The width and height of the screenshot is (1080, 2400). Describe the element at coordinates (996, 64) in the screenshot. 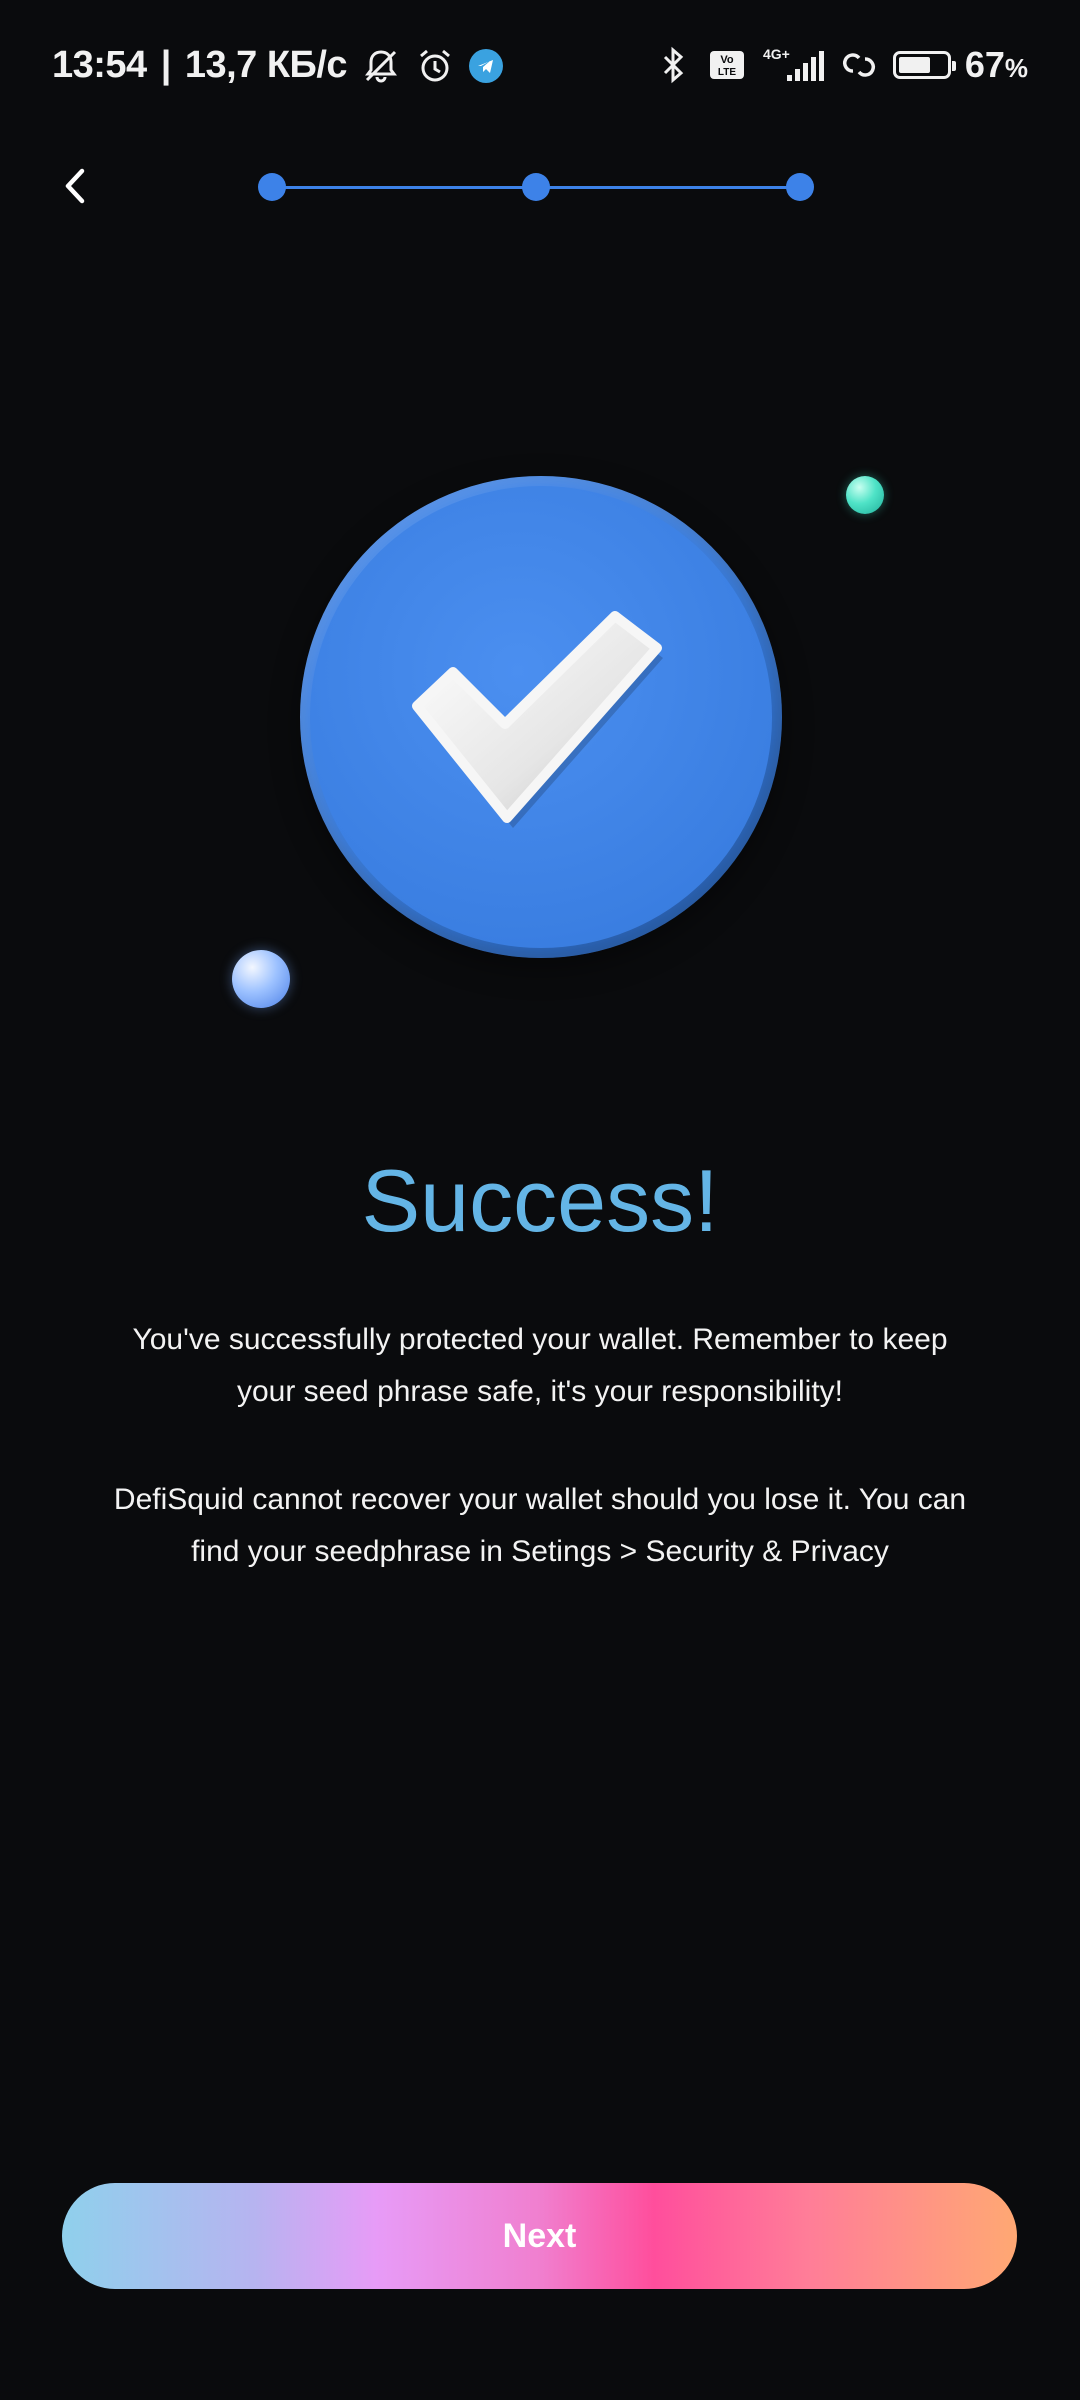

I see `battery-percent: 67%` at that location.